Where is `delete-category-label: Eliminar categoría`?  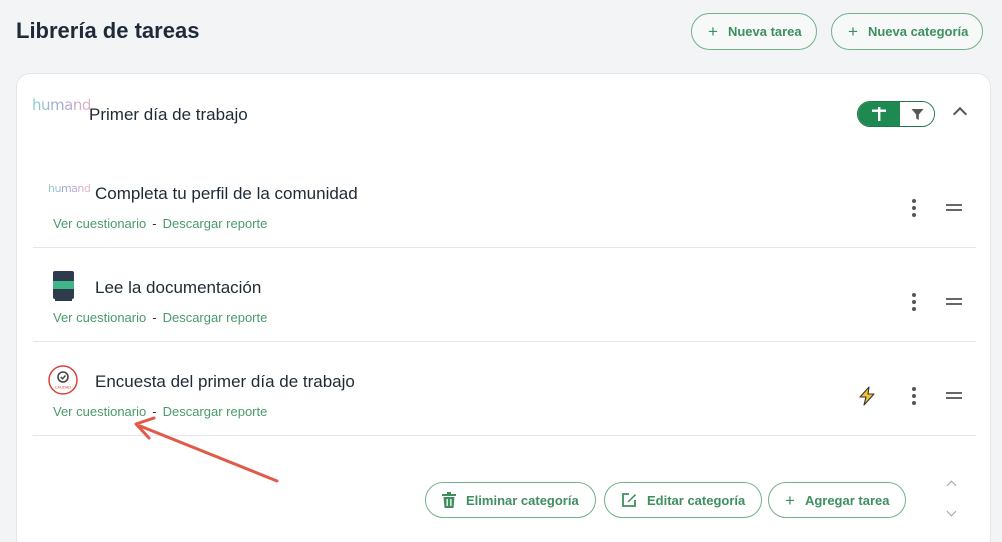 delete-category-label: Eliminar categoría is located at coordinates (522, 500).